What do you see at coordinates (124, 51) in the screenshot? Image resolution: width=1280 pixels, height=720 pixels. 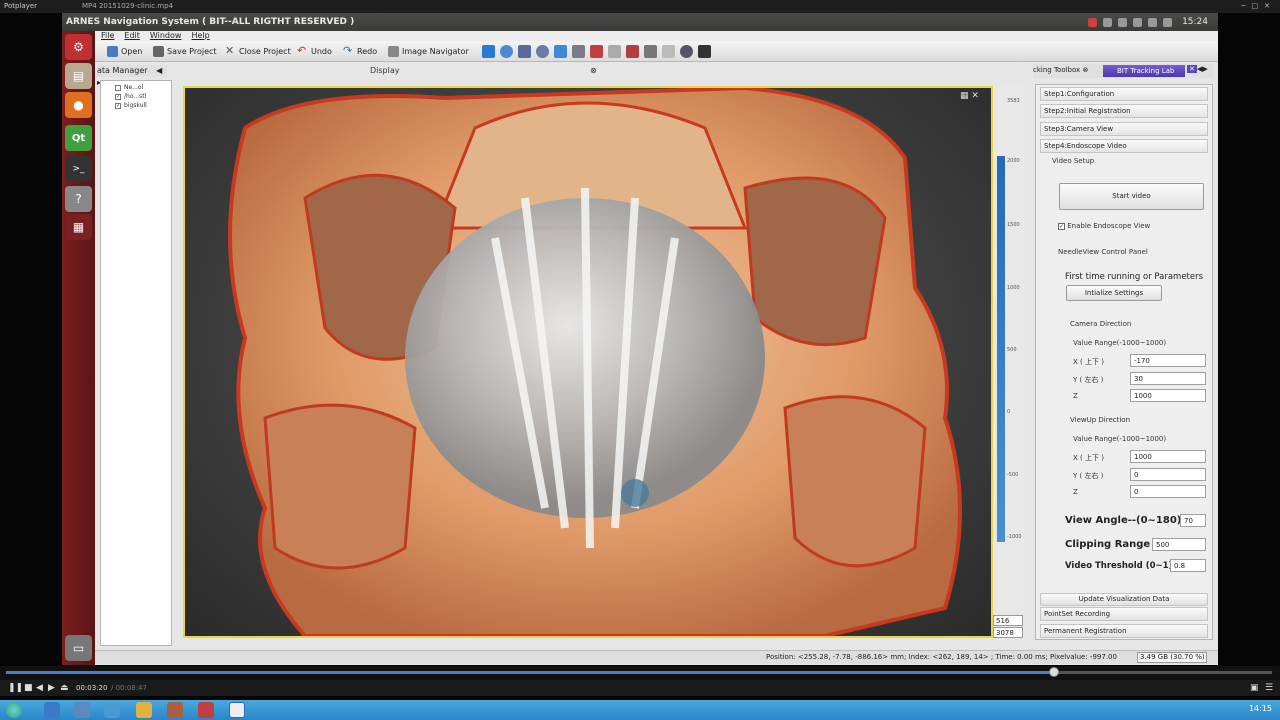 I see `open-button: Open` at bounding box center [124, 51].